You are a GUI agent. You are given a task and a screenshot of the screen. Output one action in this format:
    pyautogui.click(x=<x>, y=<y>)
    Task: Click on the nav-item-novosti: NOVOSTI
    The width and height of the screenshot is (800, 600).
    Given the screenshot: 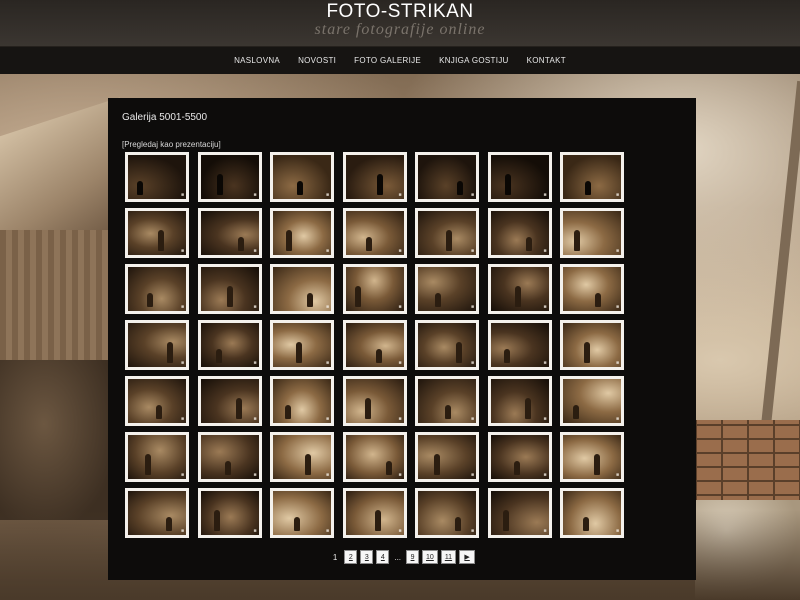 What is the action you would take?
    pyautogui.click(x=317, y=60)
    